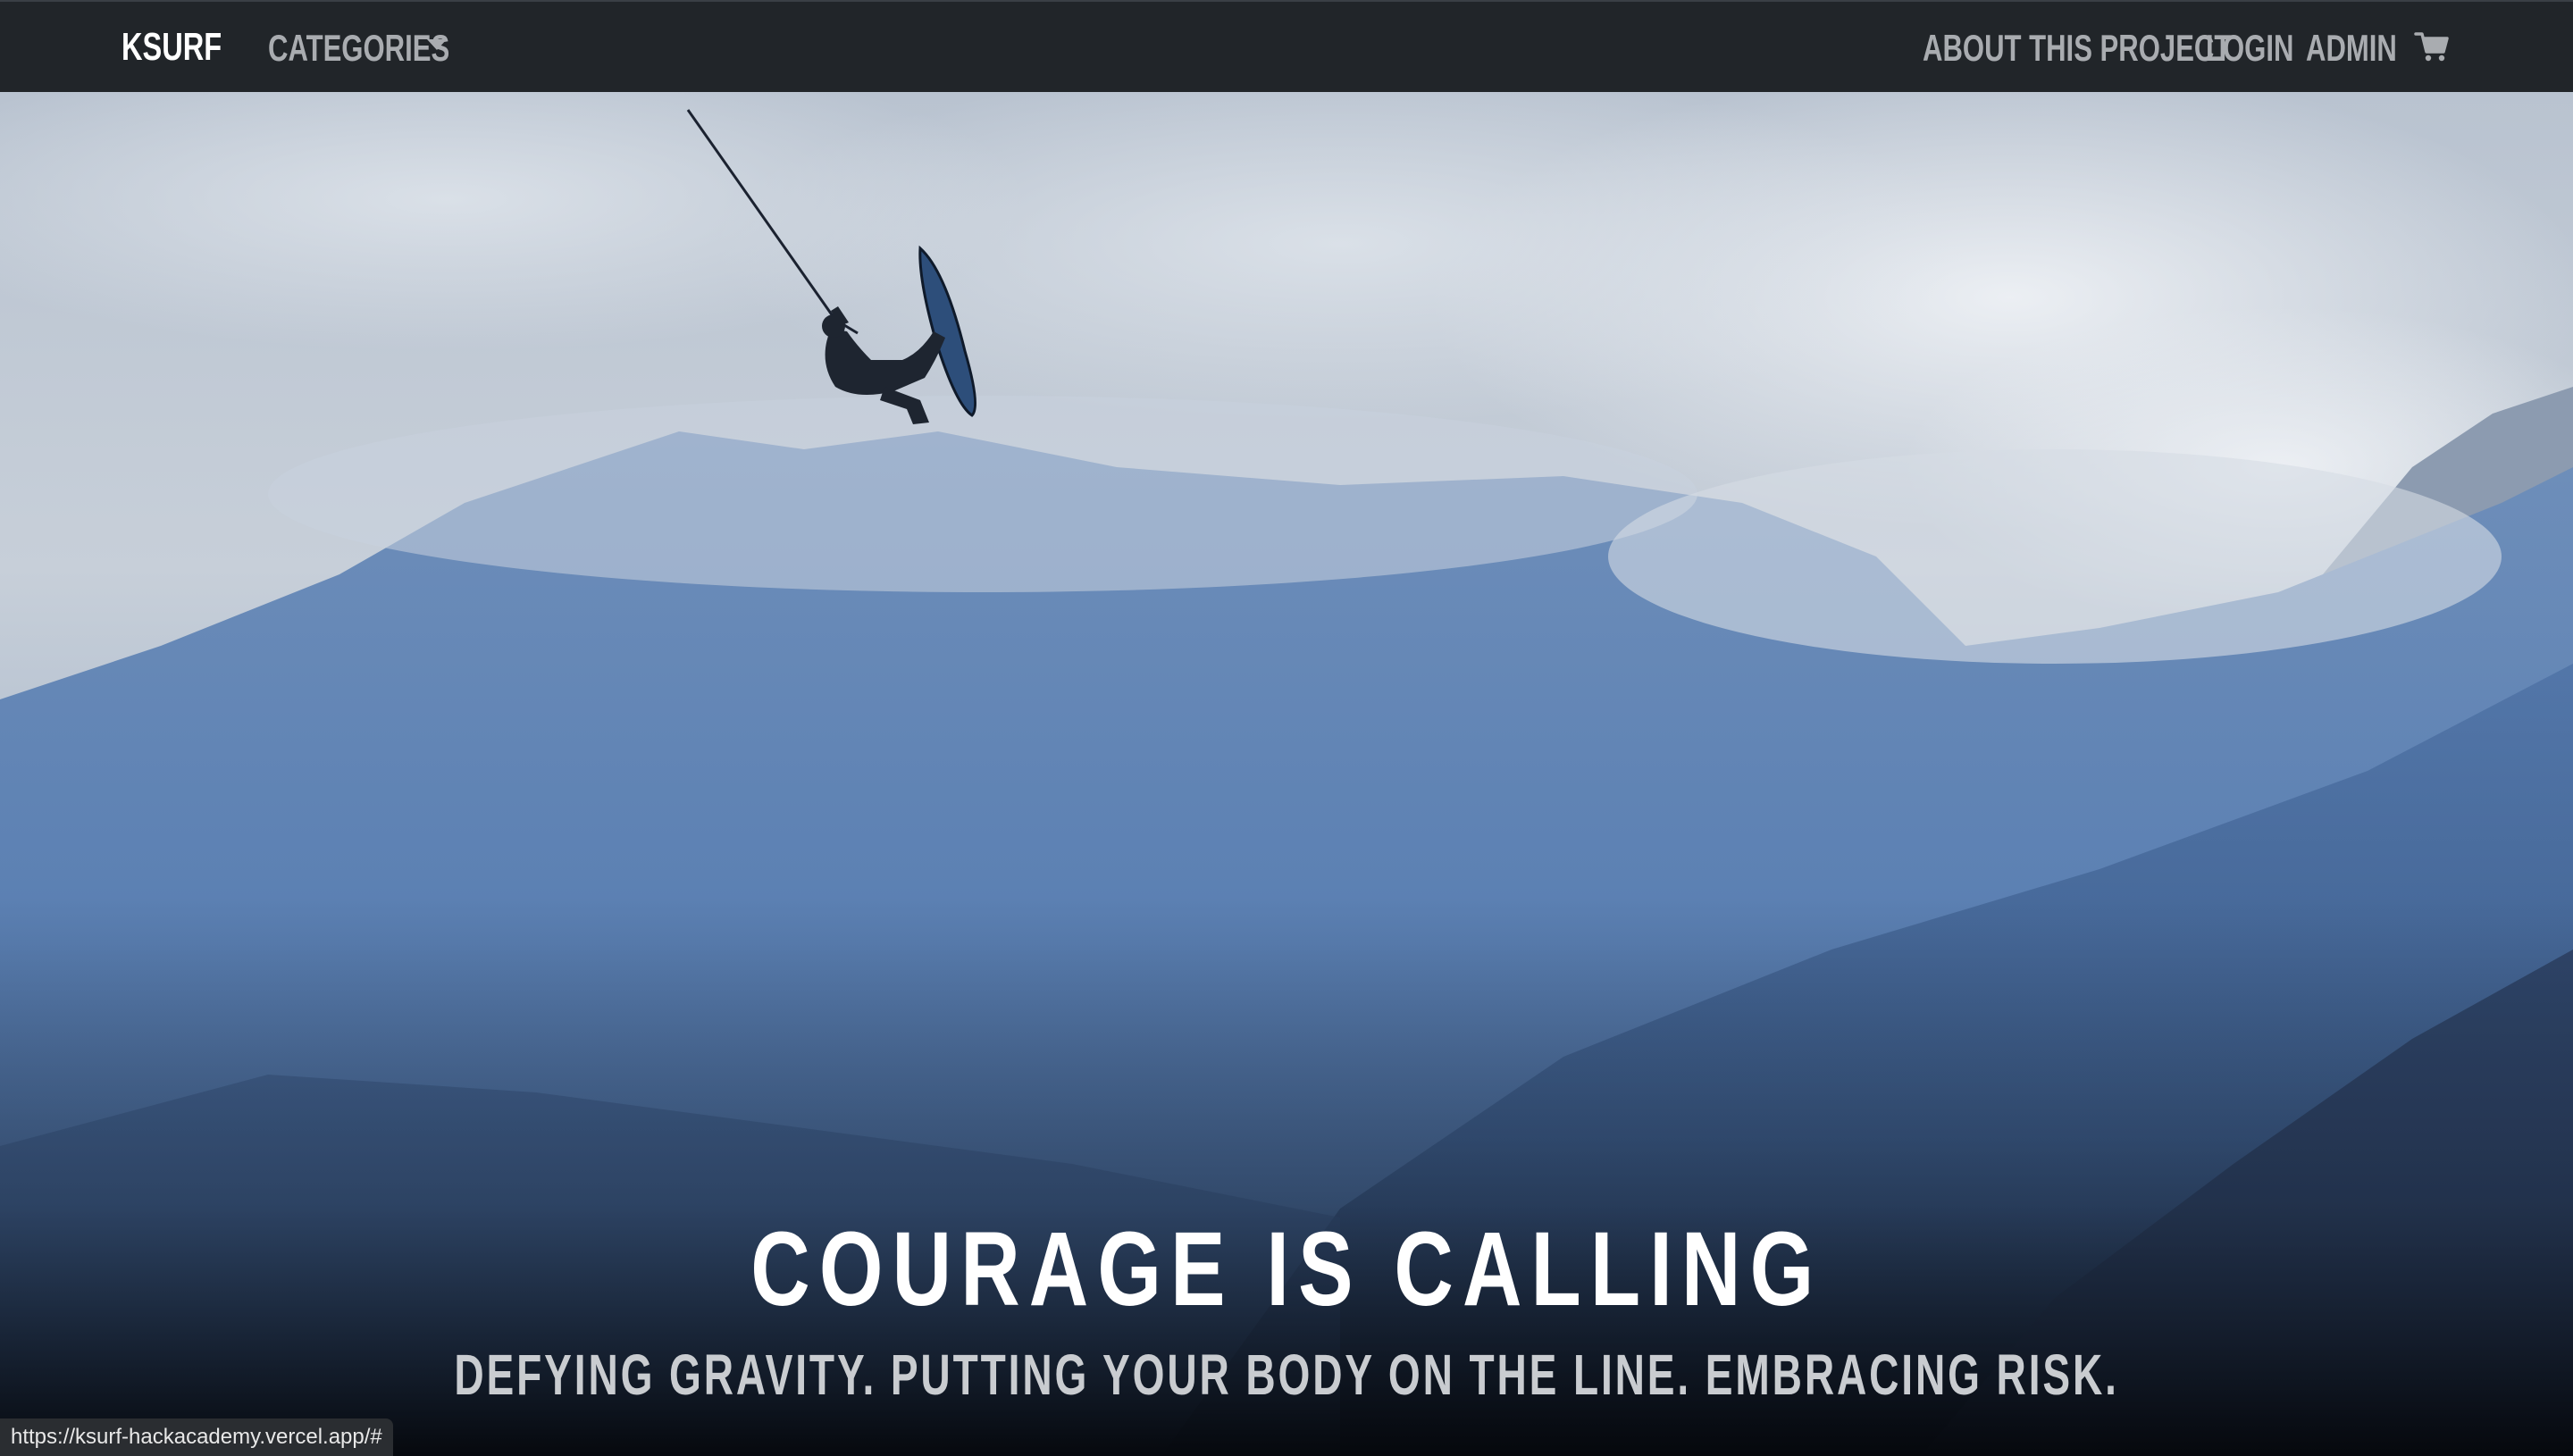 This screenshot has width=2573, height=1456. I want to click on hero-title: COURAGE IS CALLING, so click(1286, 1269).